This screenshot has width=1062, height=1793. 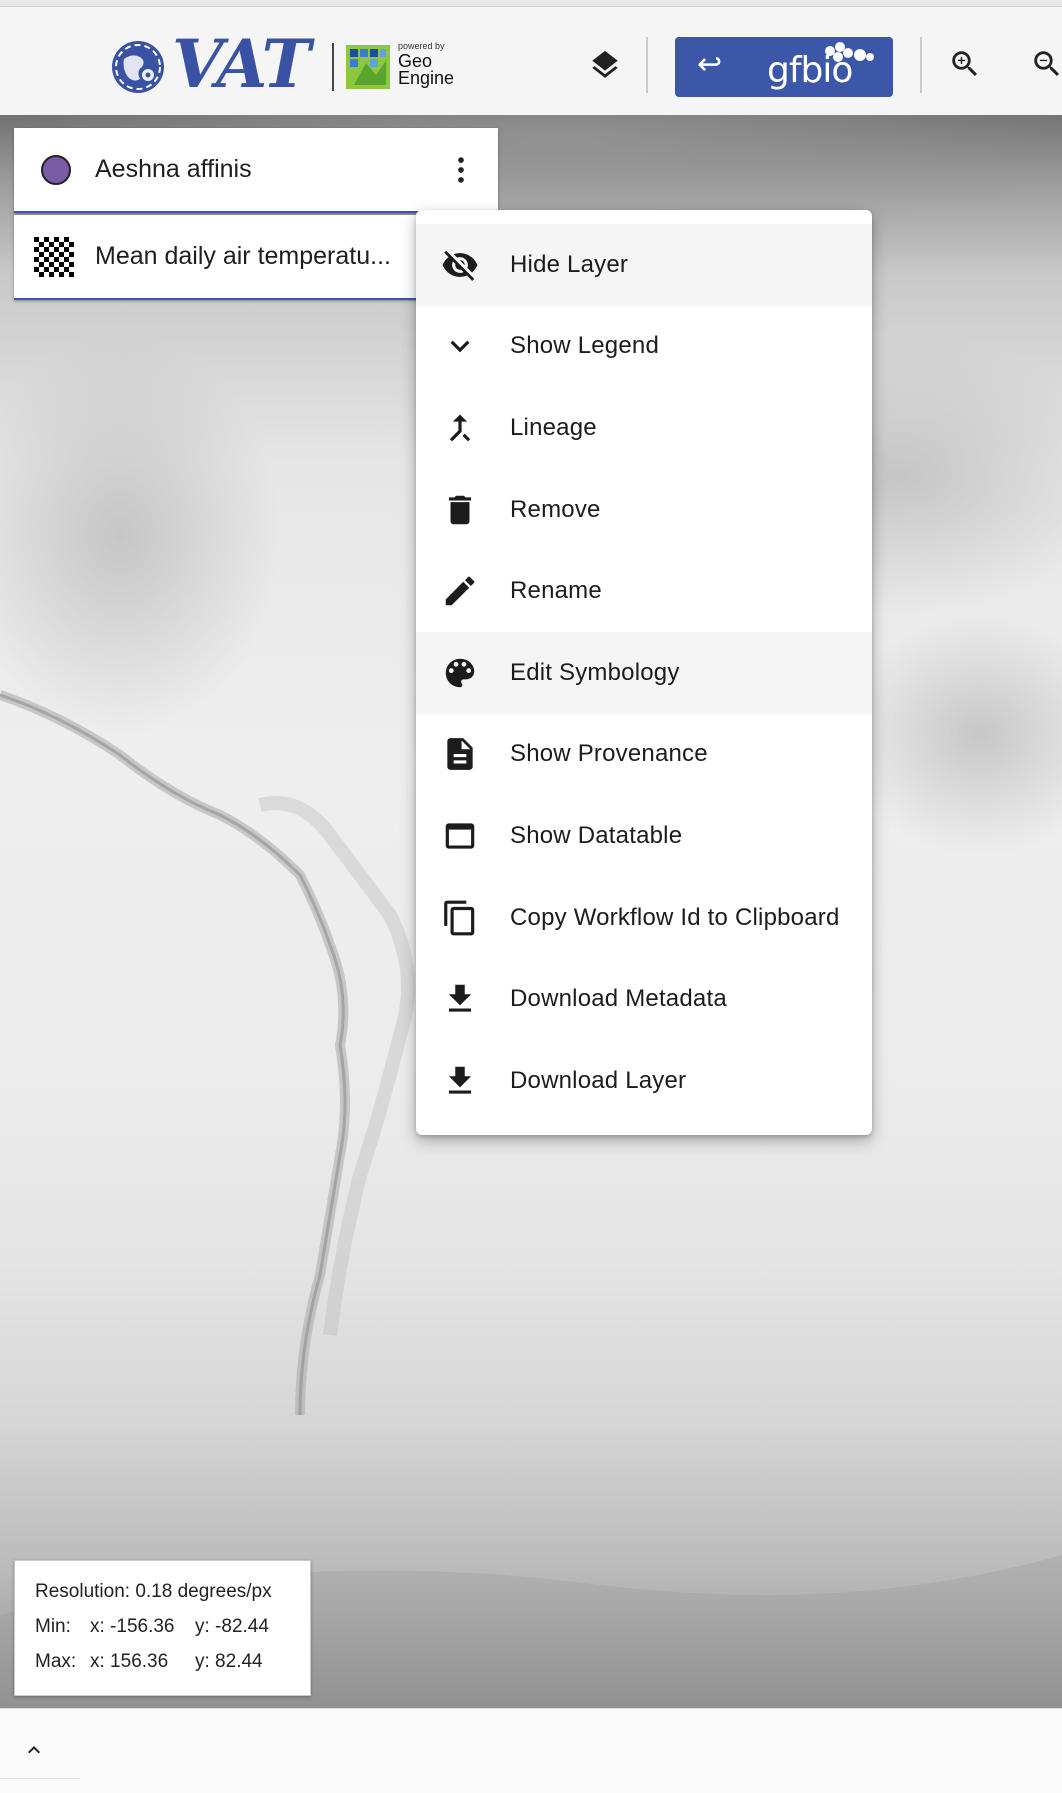 What do you see at coordinates (710, 64) in the screenshot?
I see `return-arrow-icon: ↩` at bounding box center [710, 64].